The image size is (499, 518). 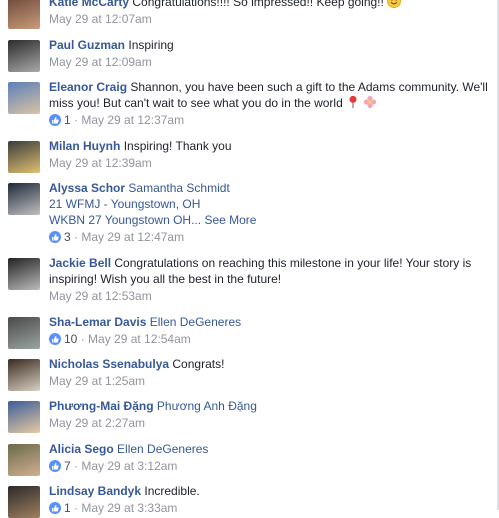 What do you see at coordinates (63, 339) in the screenshot?
I see `like-count: 10` at bounding box center [63, 339].